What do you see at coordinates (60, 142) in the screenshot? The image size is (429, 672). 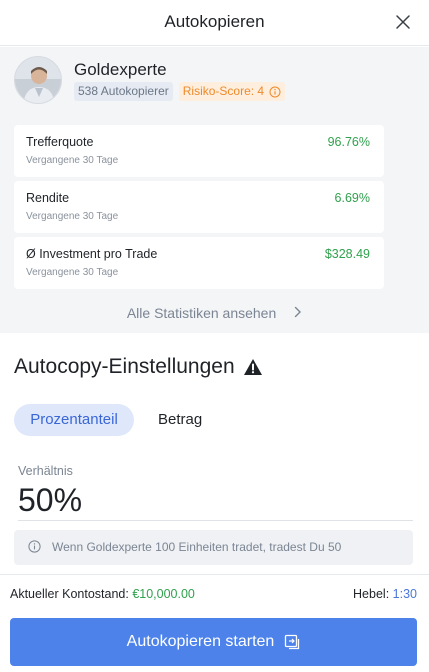 I see `stat-label: Trefferquote` at bounding box center [60, 142].